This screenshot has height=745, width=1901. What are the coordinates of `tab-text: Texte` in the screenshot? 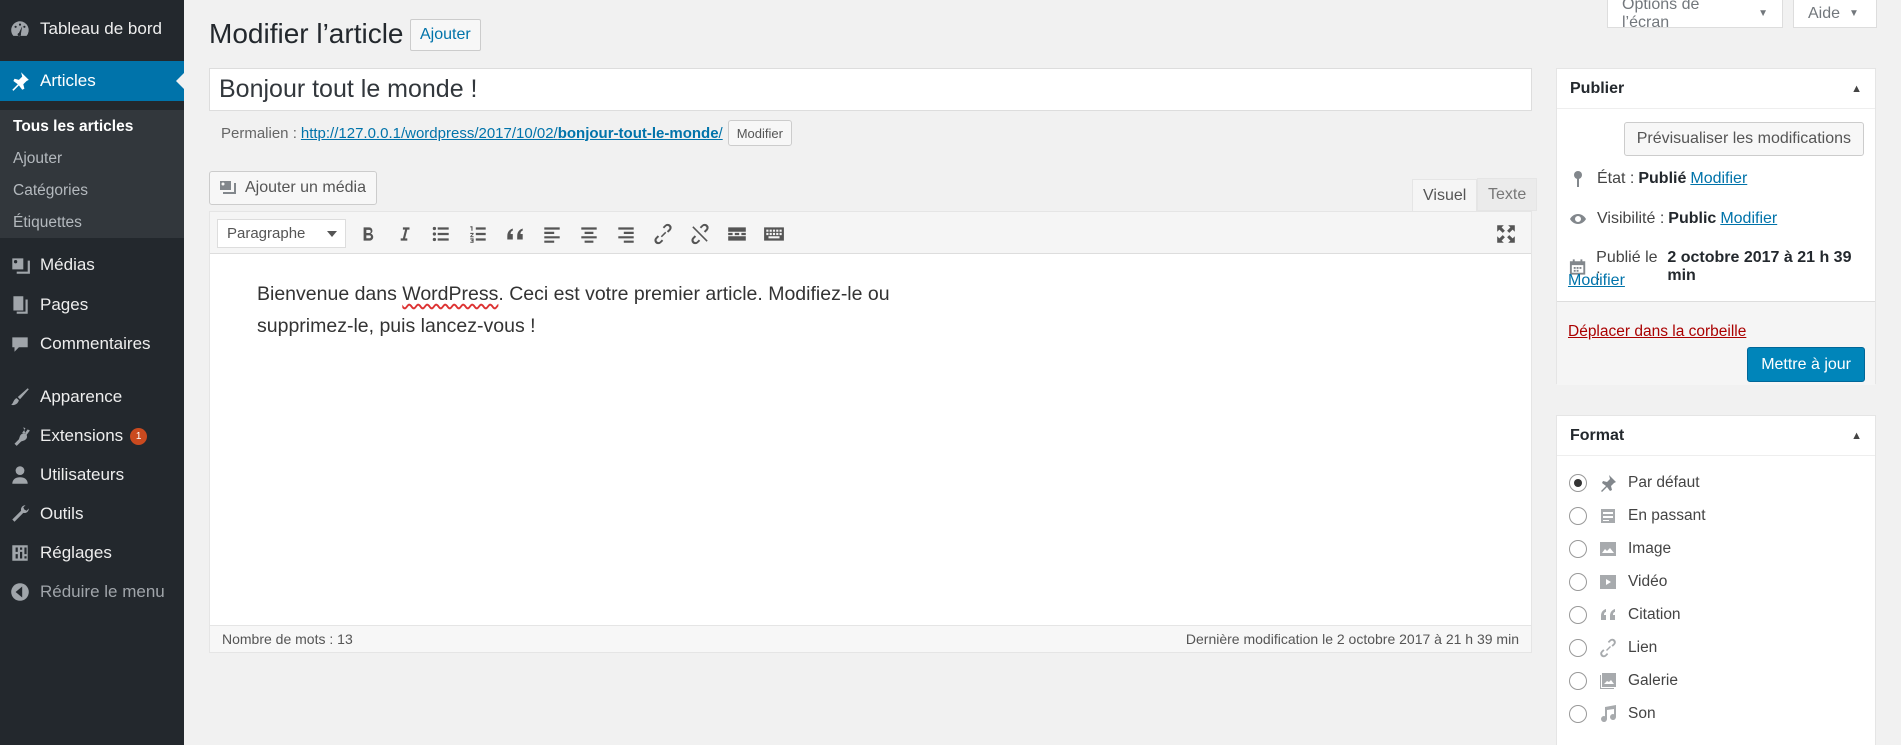 It's located at (1507, 194).